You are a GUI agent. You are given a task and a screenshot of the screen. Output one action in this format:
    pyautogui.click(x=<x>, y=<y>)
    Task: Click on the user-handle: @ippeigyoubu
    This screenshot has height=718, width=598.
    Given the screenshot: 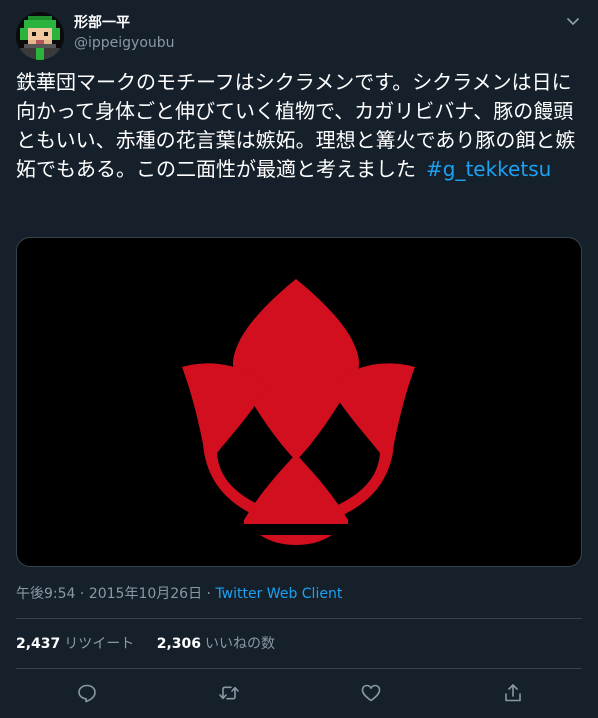 What is the action you would take?
    pyautogui.click(x=124, y=43)
    